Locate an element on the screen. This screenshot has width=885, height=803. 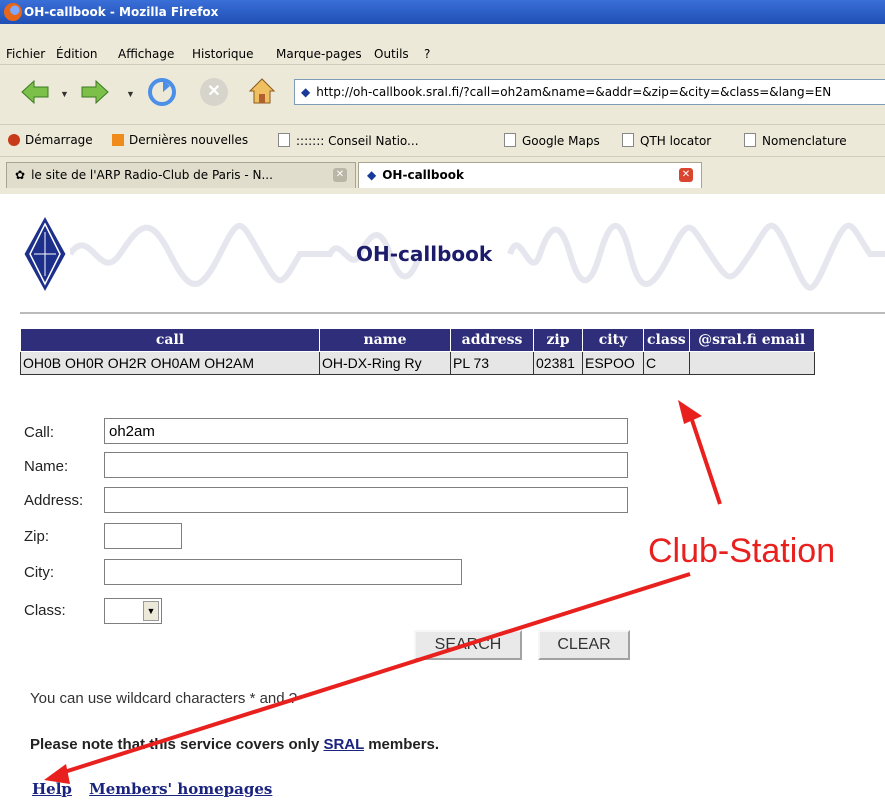
back-button is located at coordinates (34, 92).